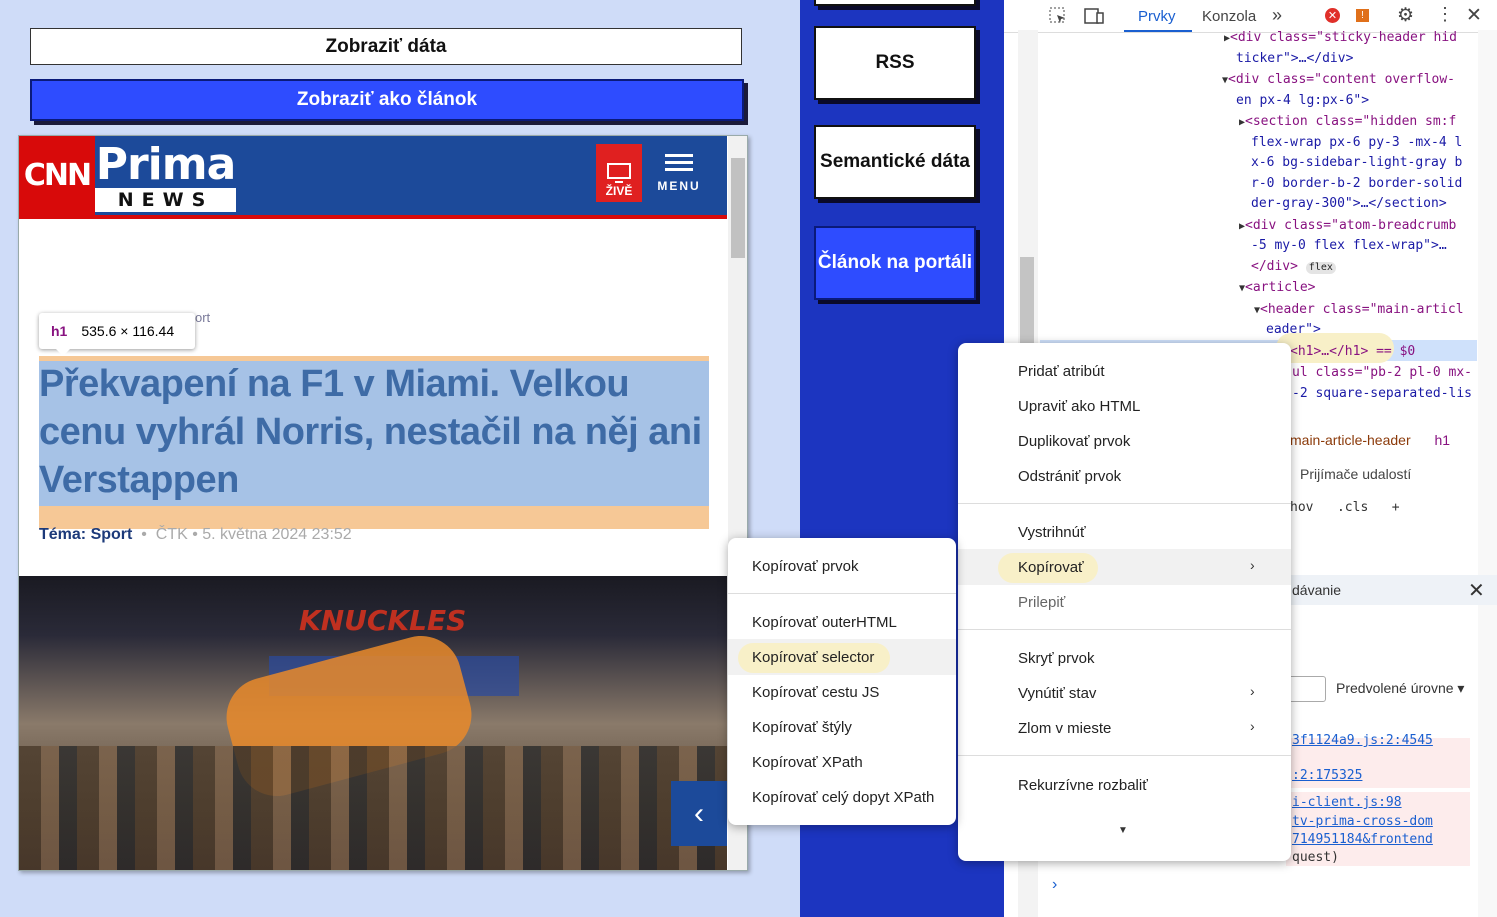  What do you see at coordinates (619, 191) in the screenshot?
I see `live-label: ŽIVĚ` at bounding box center [619, 191].